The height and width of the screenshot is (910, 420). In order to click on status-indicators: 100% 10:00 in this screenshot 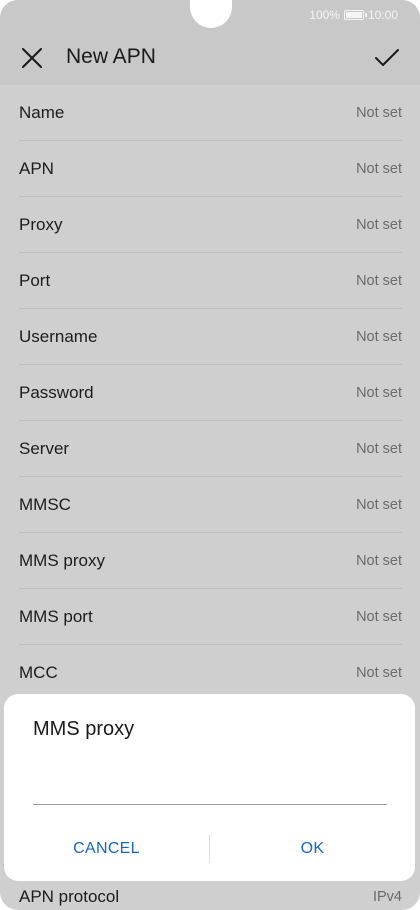, I will do `click(353, 15)`.